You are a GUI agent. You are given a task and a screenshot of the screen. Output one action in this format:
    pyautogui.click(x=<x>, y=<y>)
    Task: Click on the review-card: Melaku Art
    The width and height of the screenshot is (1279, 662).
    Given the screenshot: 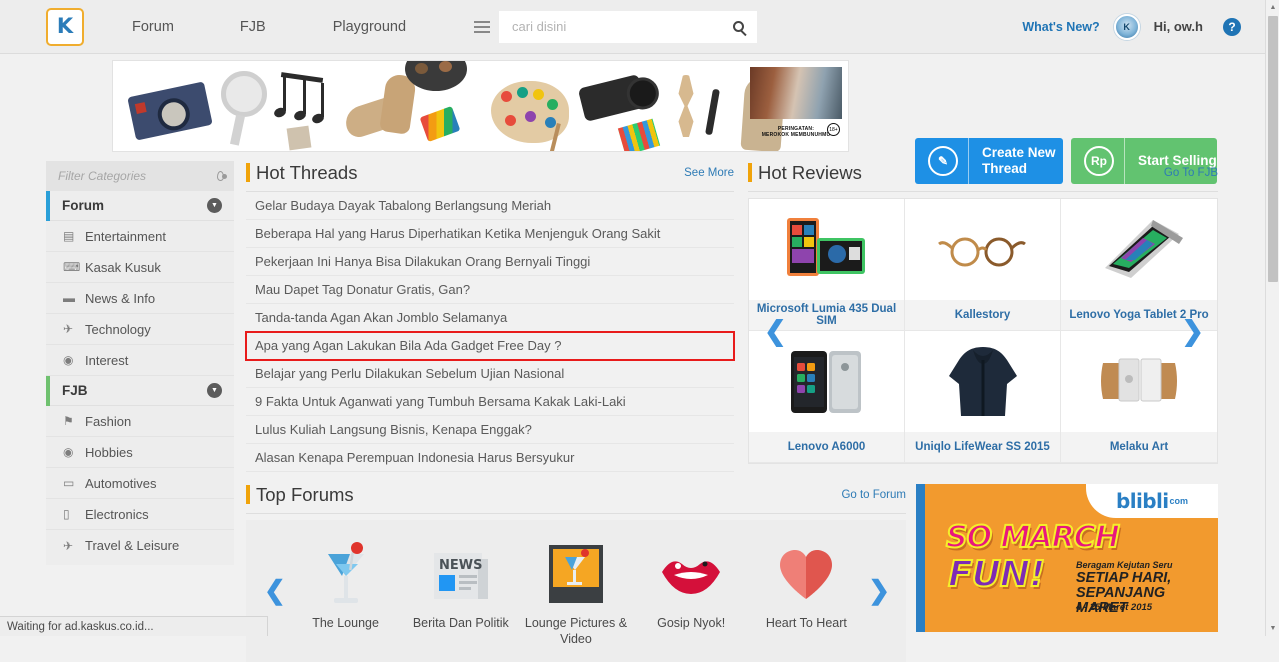 What is the action you would take?
    pyautogui.click(x=1139, y=397)
    